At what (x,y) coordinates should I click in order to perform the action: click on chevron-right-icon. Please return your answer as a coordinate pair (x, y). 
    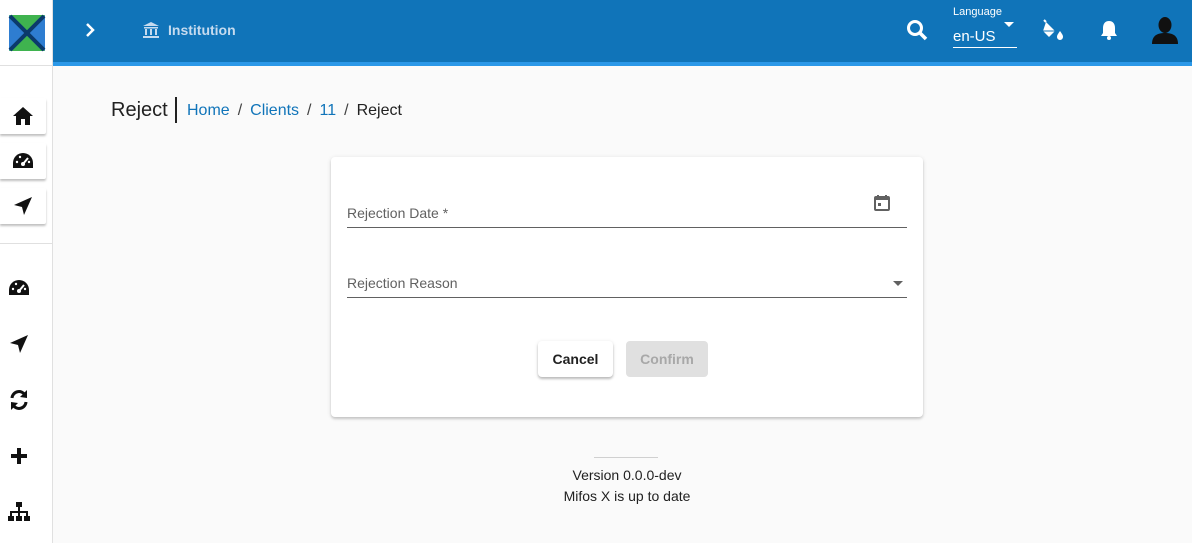
    Looking at the image, I should click on (90, 30).